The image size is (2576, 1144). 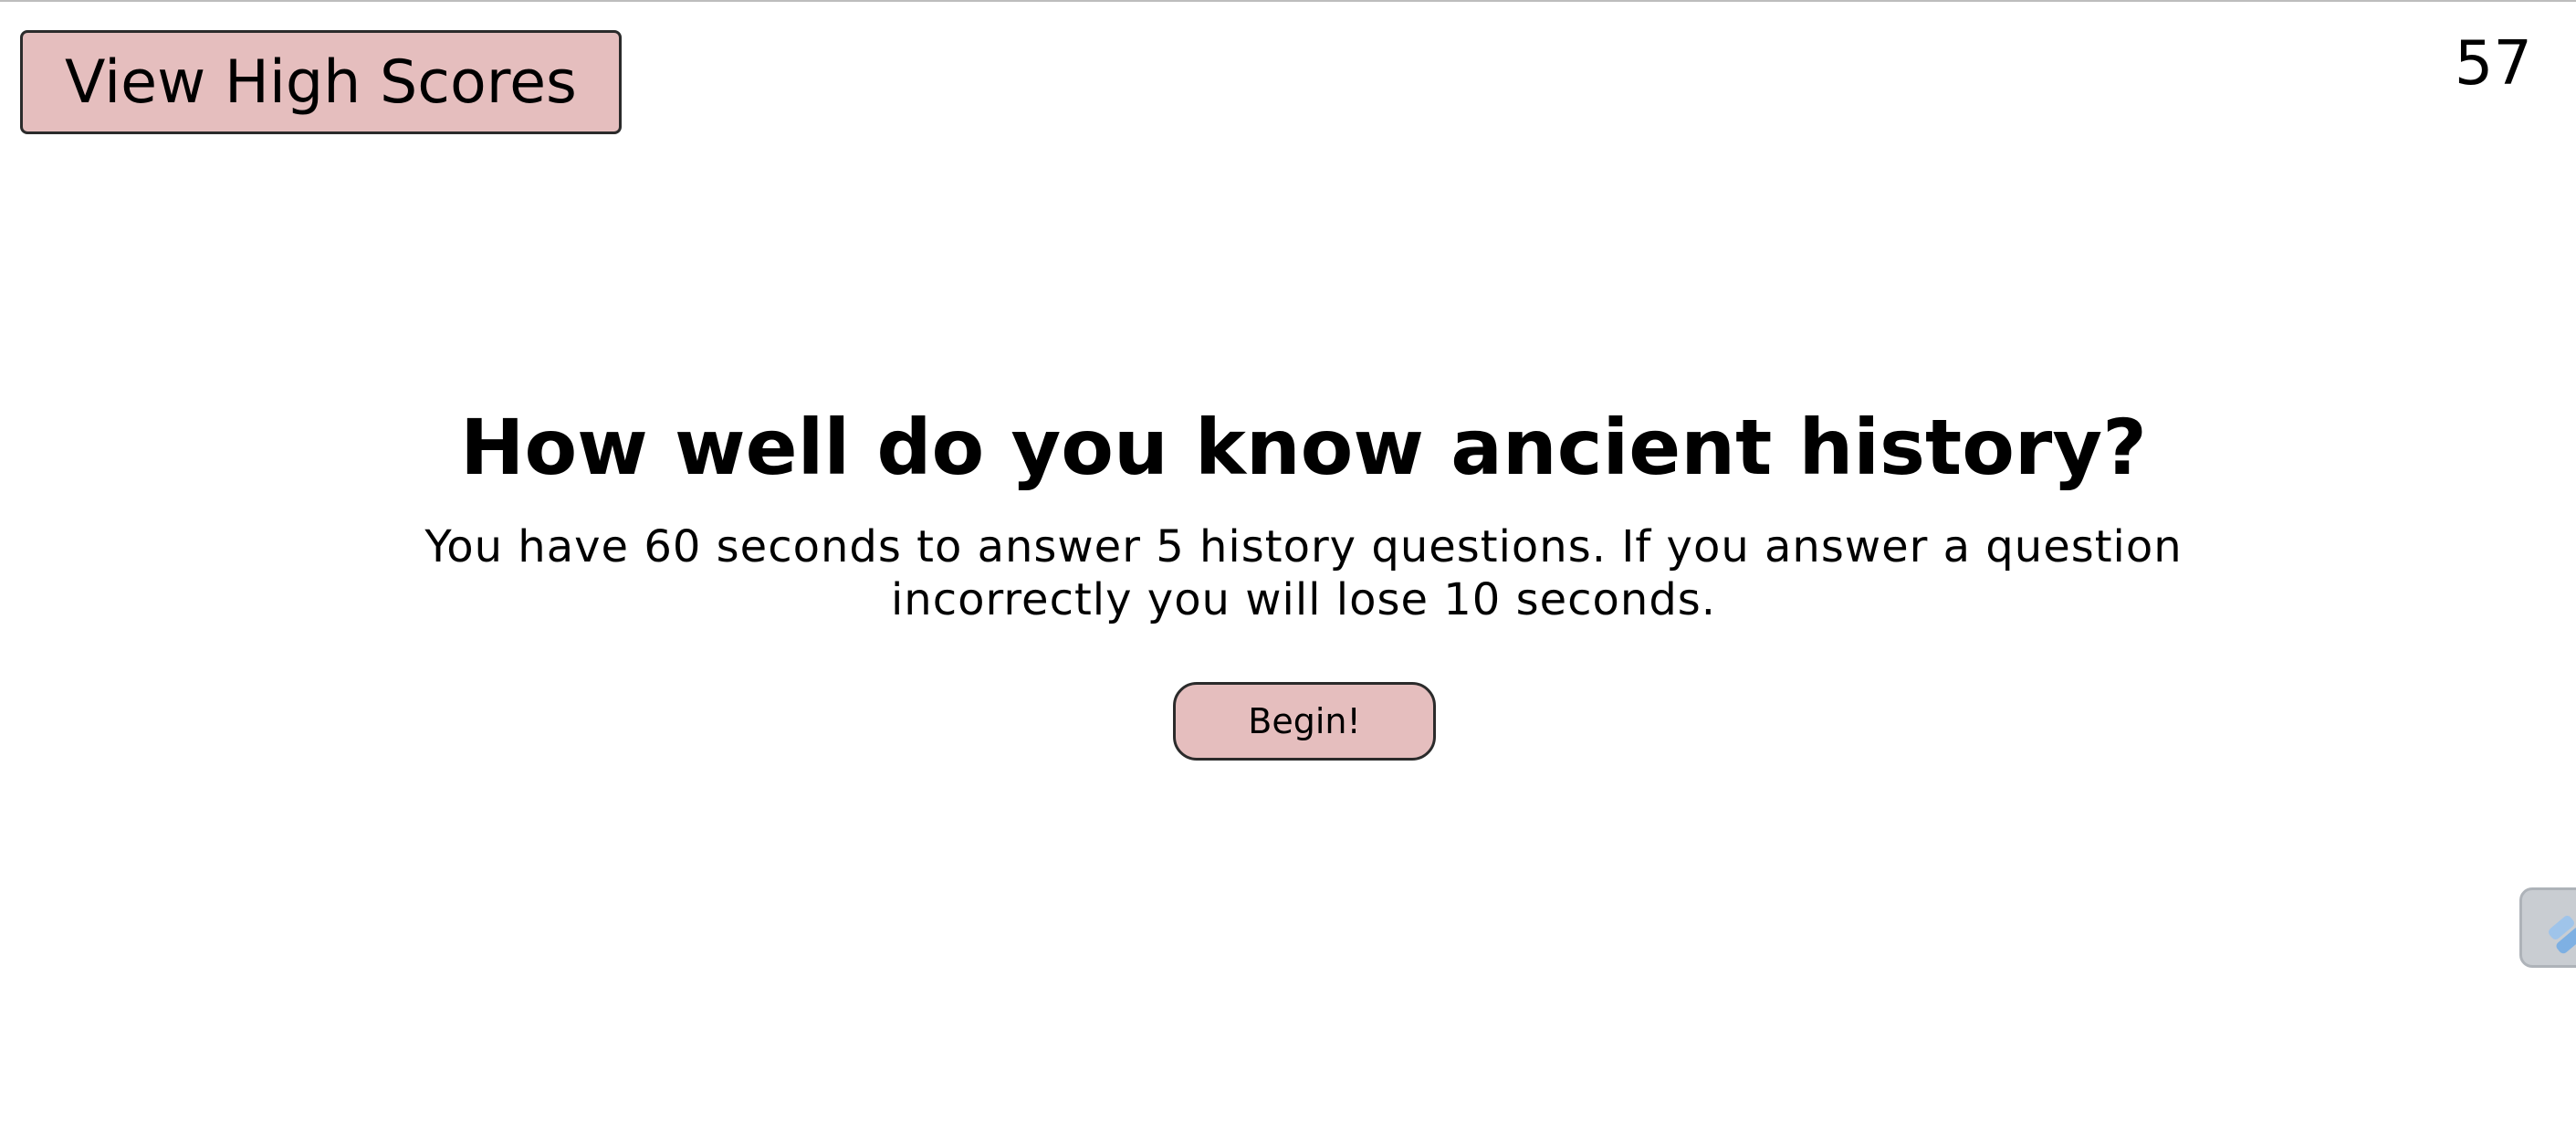 What do you see at coordinates (1288, 1) in the screenshot?
I see `top-divider` at bounding box center [1288, 1].